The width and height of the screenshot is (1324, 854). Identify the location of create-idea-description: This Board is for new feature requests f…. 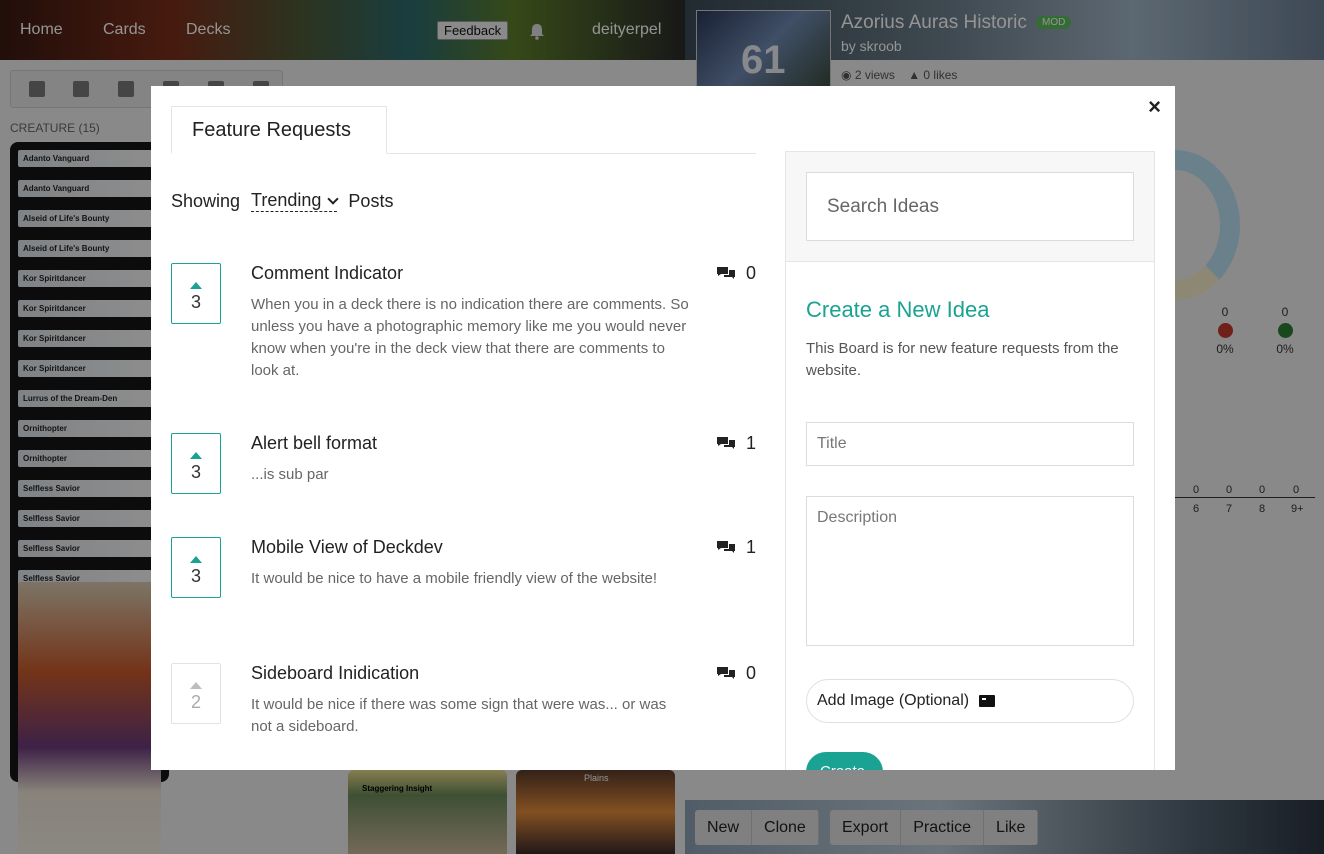
(962, 359).